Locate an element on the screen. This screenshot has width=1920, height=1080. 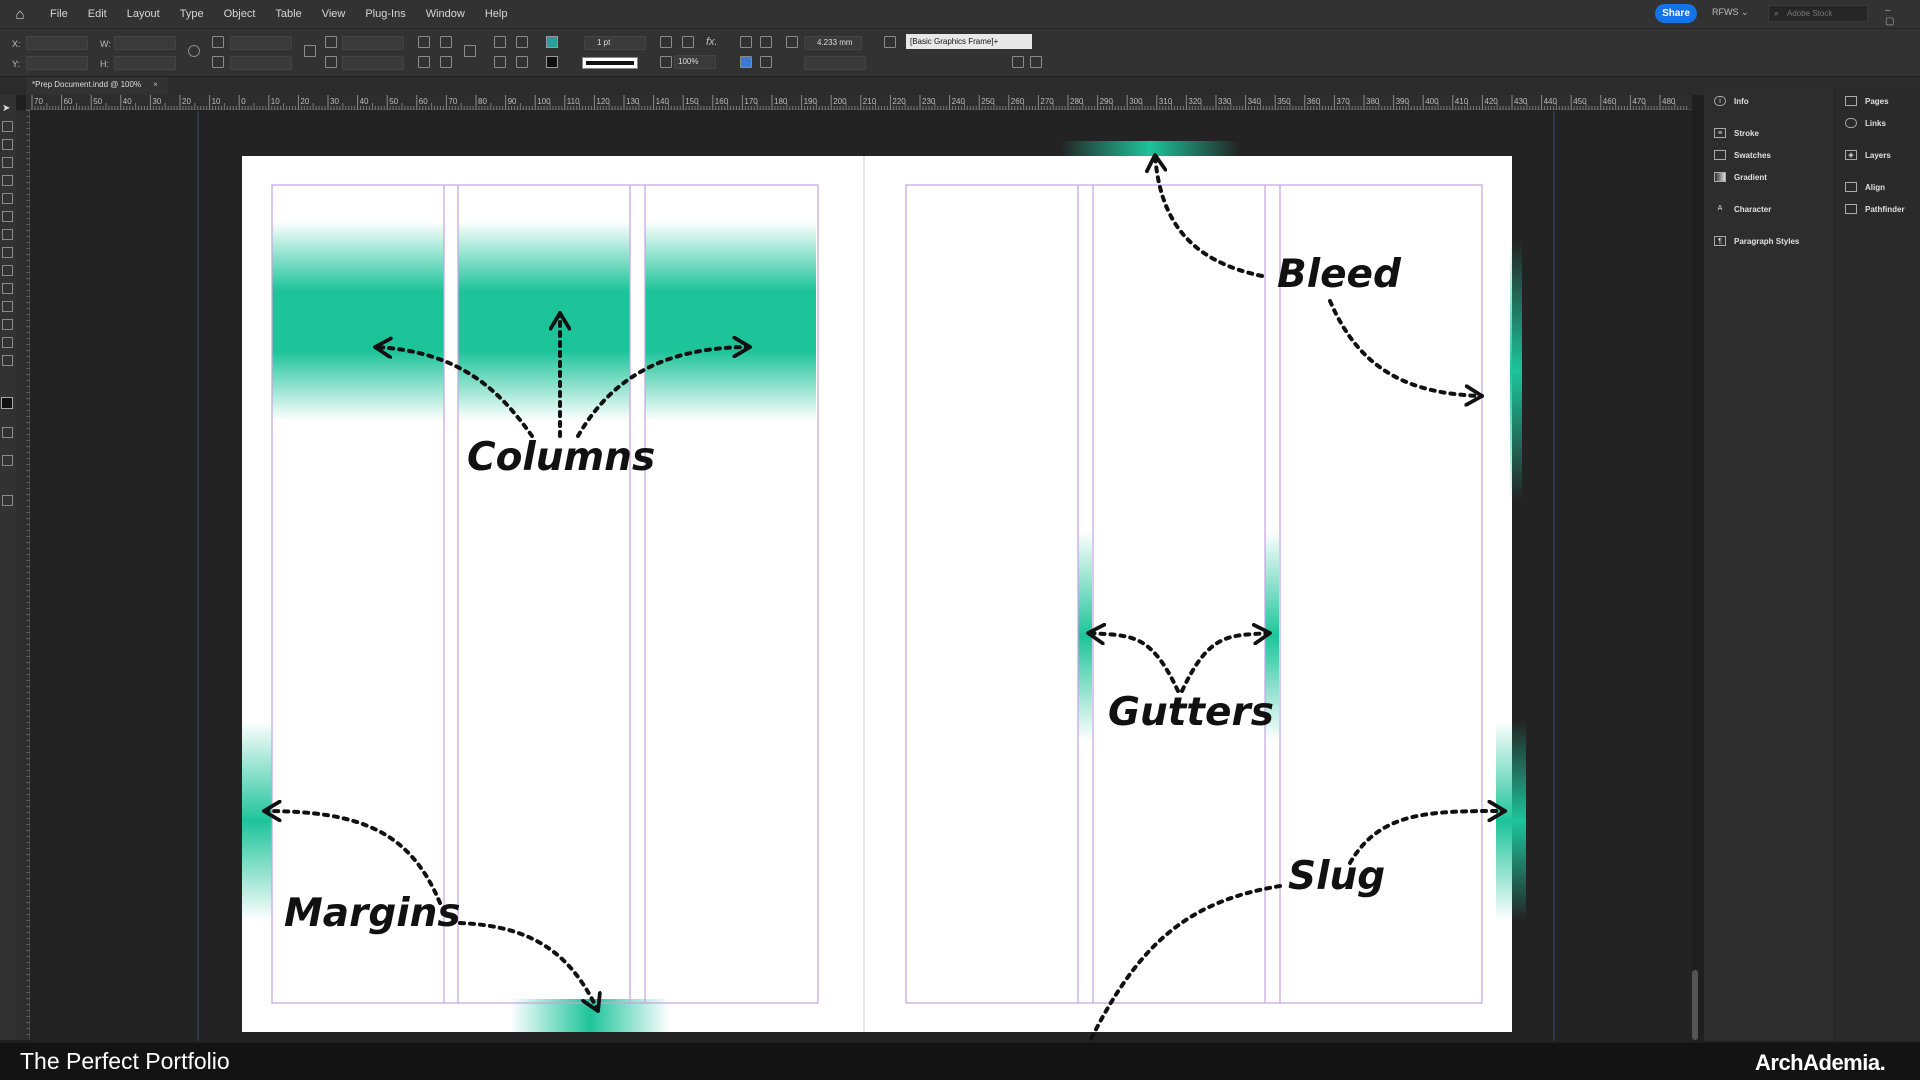
panel-align: Align is located at coordinates (1865, 187).